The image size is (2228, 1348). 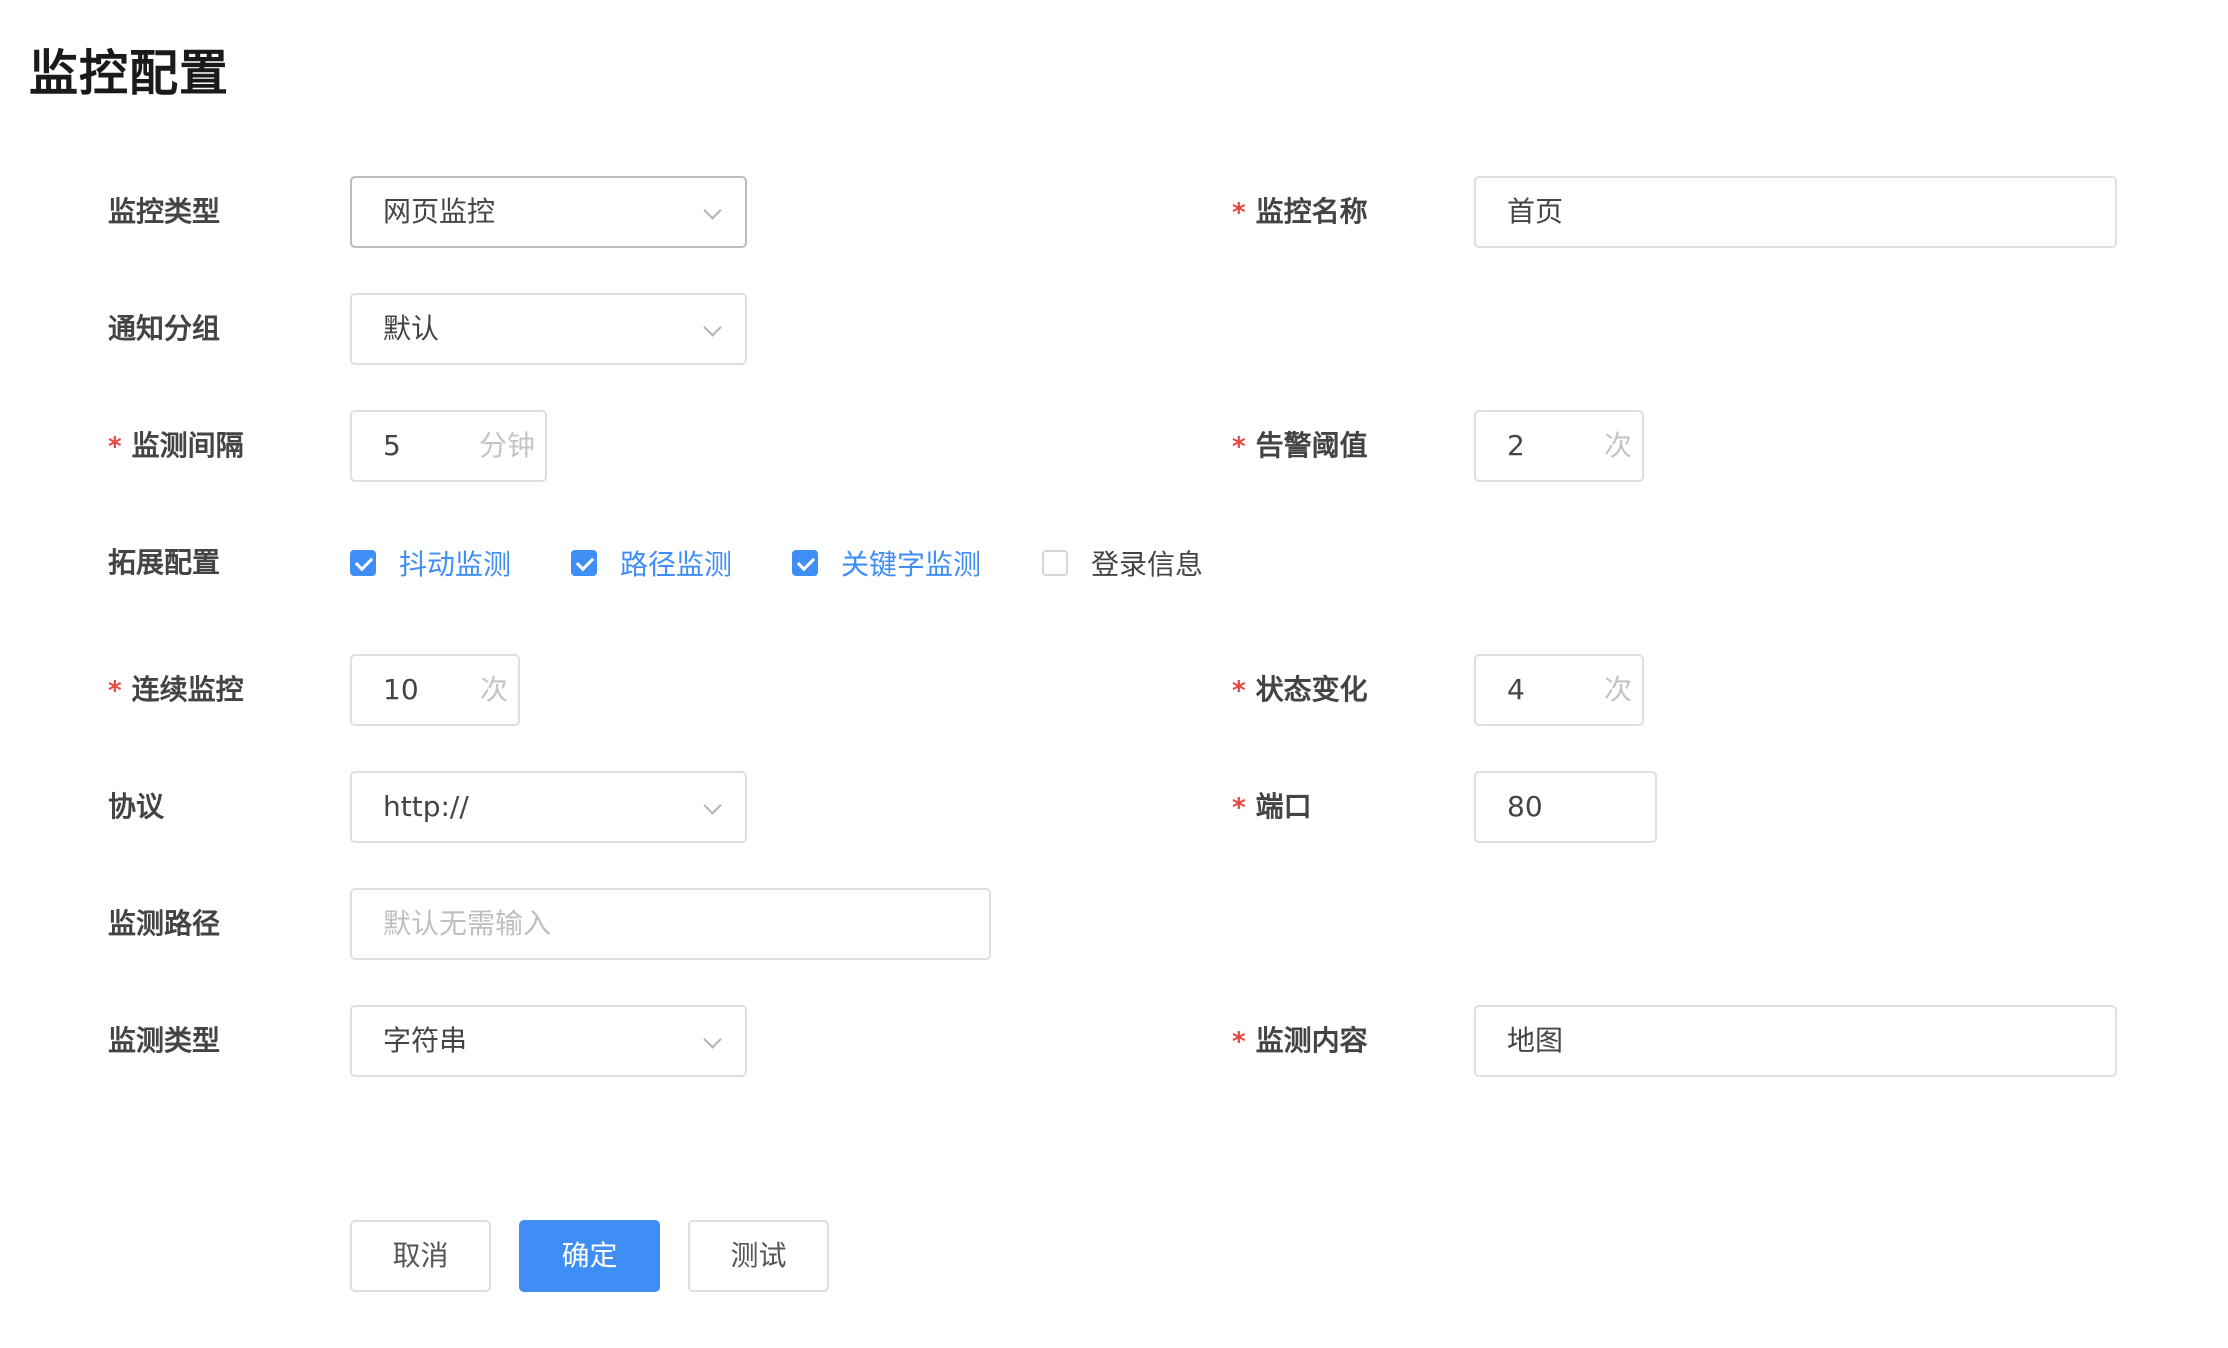 What do you see at coordinates (676, 563) in the screenshot?
I see `checkbox-path-label: 路径监测` at bounding box center [676, 563].